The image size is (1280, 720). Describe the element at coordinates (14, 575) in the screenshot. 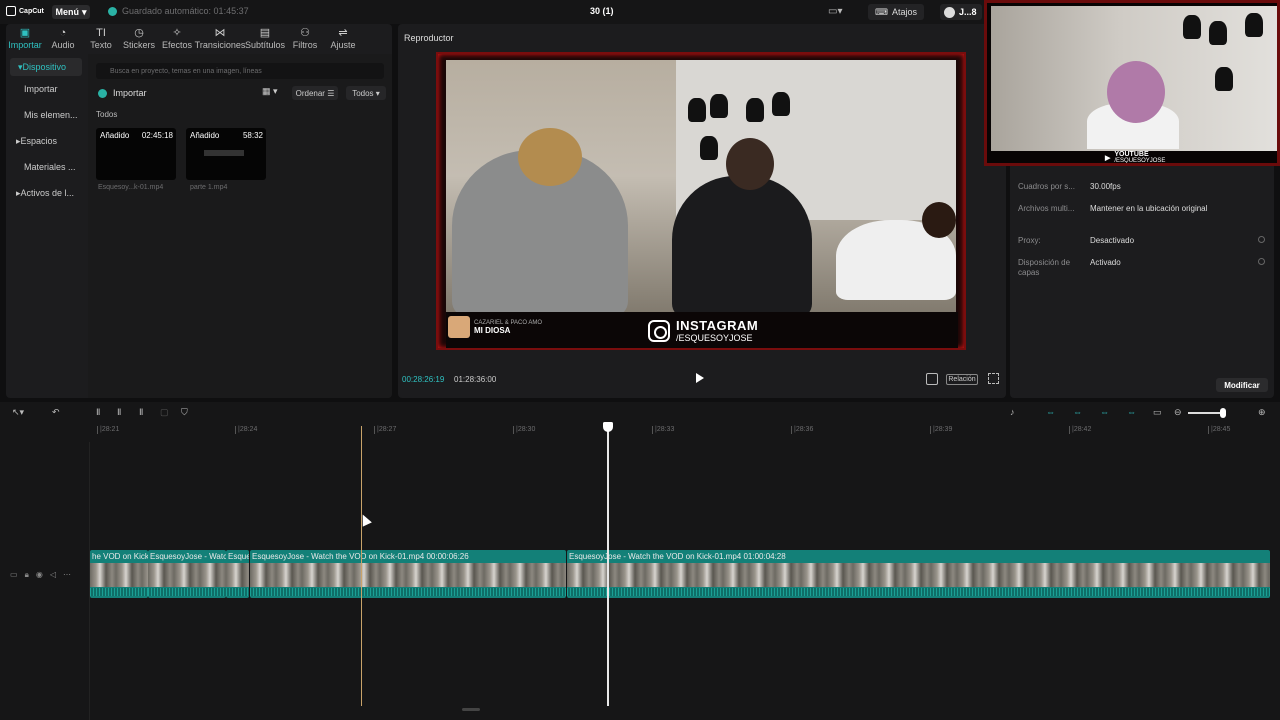

I see `cover-icon: ▭` at that location.